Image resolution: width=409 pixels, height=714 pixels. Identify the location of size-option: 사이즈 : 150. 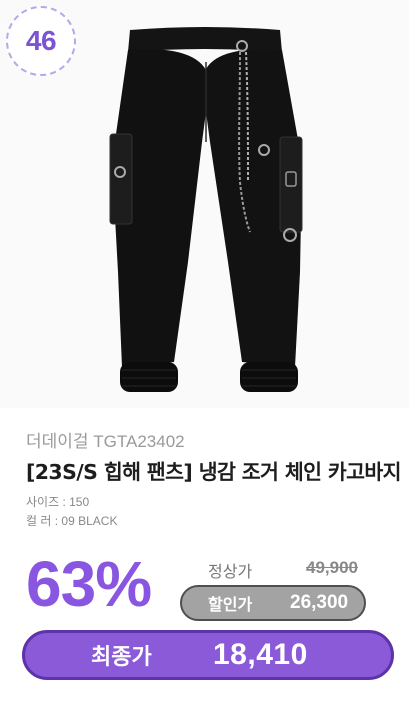
(58, 502).